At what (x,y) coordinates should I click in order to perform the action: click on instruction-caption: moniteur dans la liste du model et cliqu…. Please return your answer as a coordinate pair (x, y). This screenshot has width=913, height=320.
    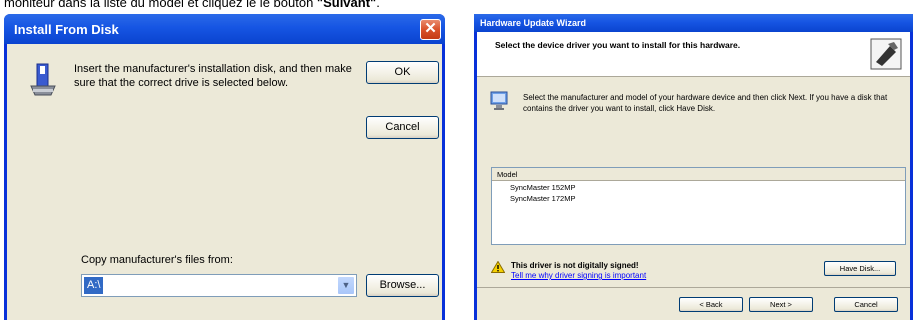
    Looking at the image, I should click on (456, 5).